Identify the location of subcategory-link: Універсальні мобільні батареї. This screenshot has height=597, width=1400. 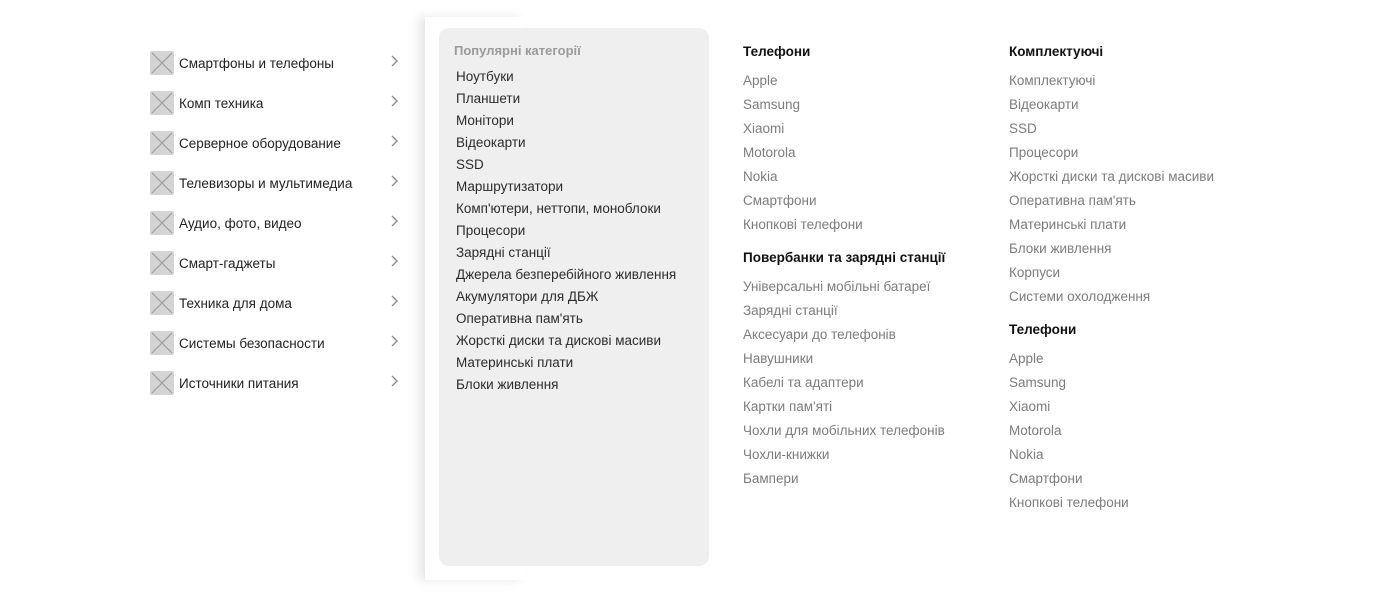
(844, 287).